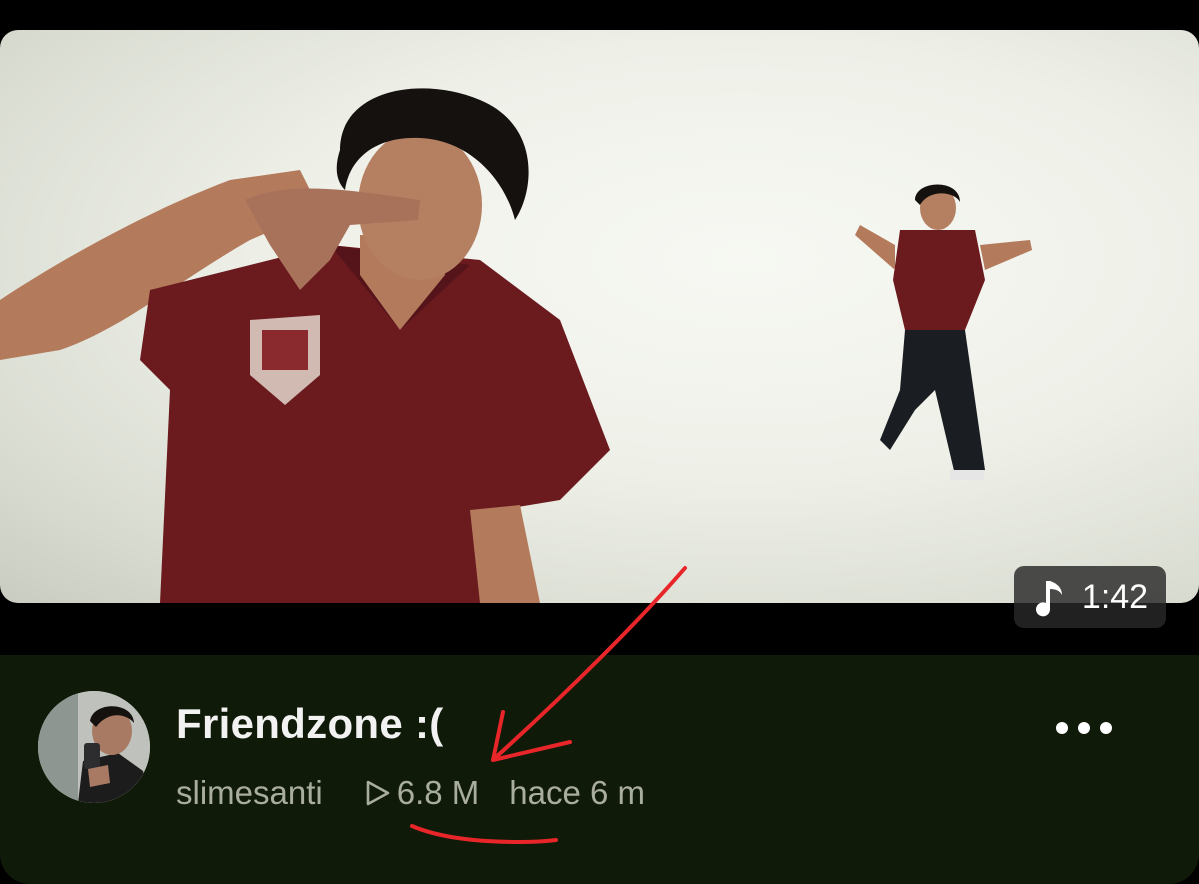  I want to click on upload-age: hace 6 m, so click(577, 792).